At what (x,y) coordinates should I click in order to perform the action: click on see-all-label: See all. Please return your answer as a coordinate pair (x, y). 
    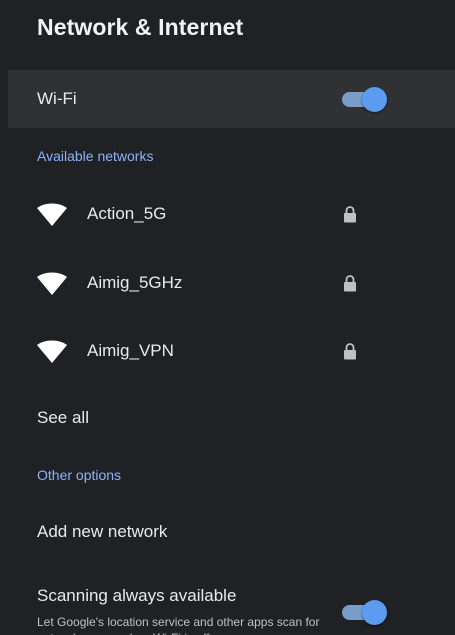
    Looking at the image, I should click on (63, 417).